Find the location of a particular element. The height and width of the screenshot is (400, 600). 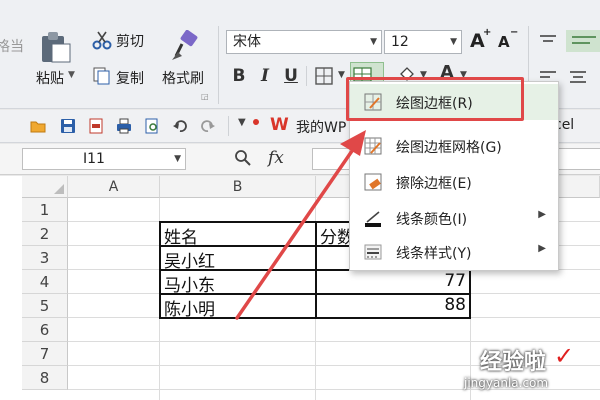

annotation-arrow-overlay is located at coordinates (300, 225).